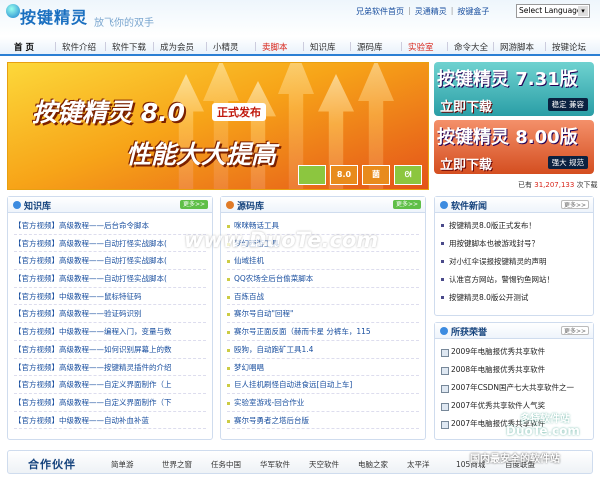  I want to click on download-tag: 强大 规范, so click(567, 162).